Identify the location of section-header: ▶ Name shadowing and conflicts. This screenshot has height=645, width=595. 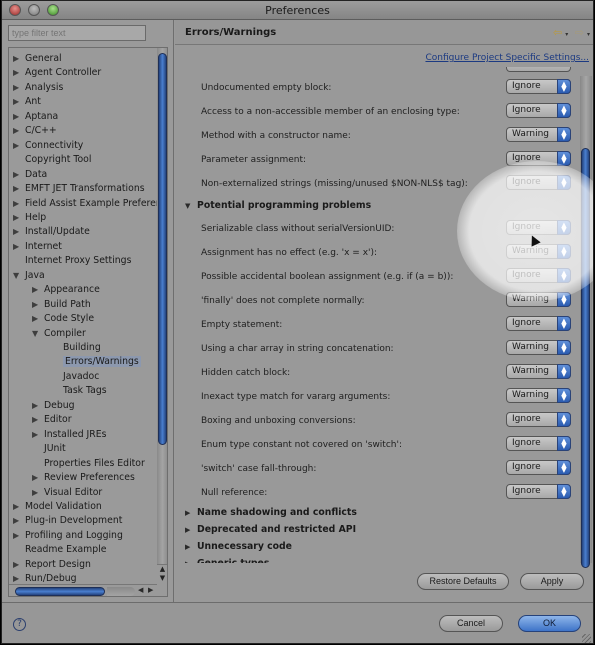
(271, 514).